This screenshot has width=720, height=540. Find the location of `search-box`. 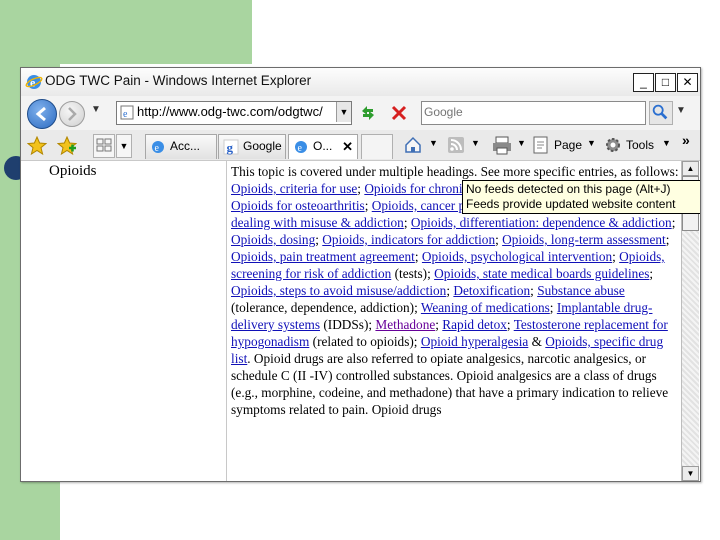

search-box is located at coordinates (533, 113).